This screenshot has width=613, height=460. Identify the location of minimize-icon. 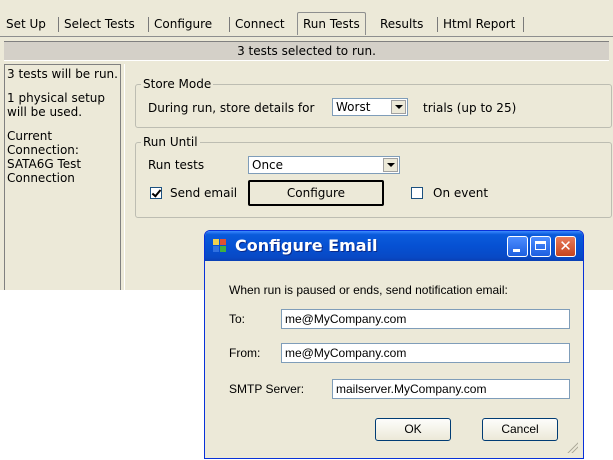
(516, 250).